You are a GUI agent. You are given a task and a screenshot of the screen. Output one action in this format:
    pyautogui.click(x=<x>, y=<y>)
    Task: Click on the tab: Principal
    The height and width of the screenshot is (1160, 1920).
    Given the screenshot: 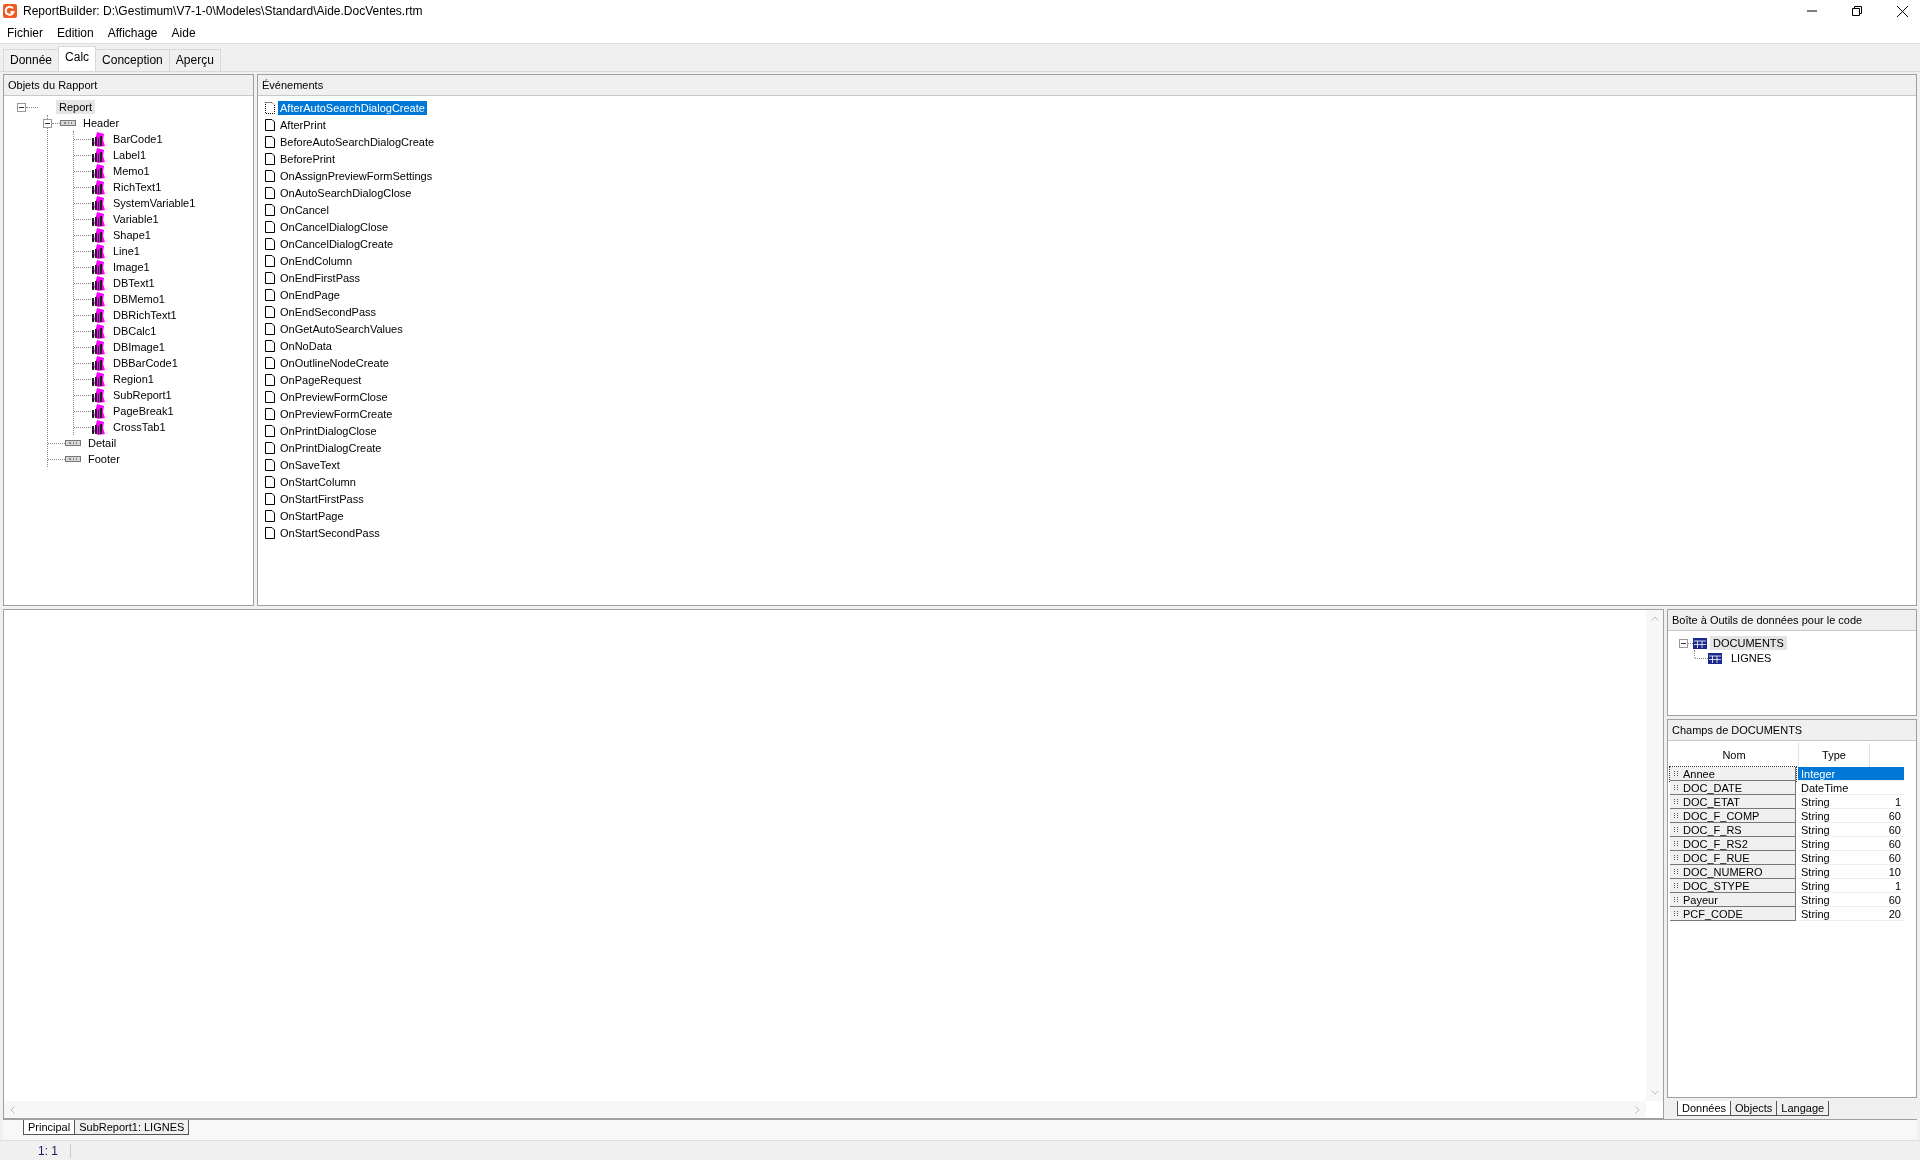 What is the action you would take?
    pyautogui.click(x=49, y=1127)
    